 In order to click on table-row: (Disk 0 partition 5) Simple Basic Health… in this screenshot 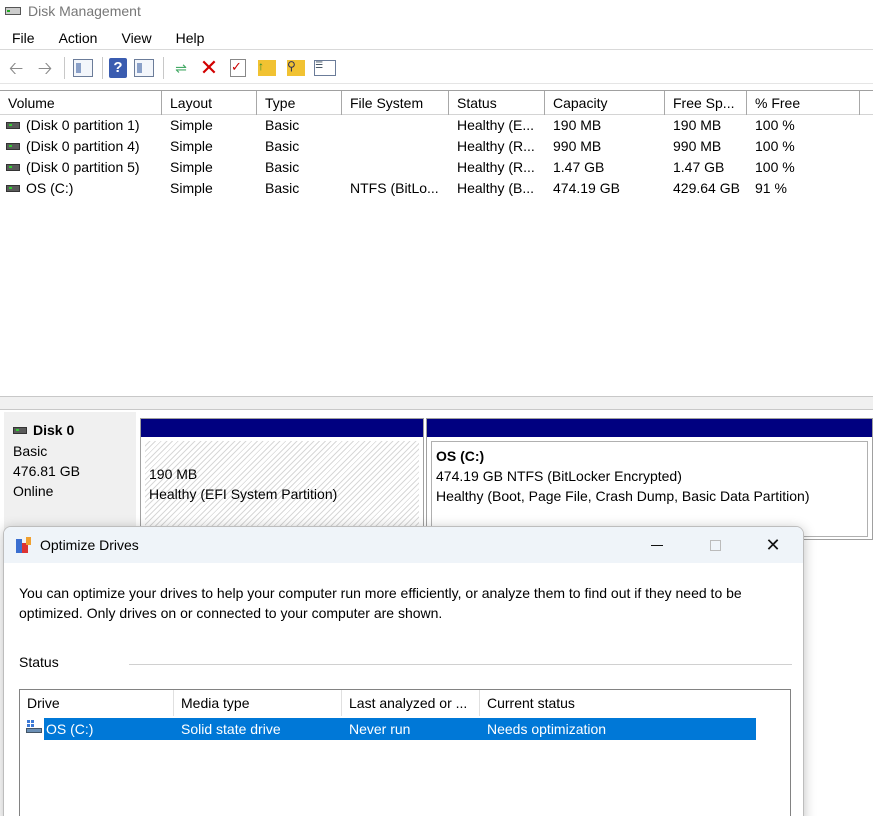, I will do `click(436, 167)`.